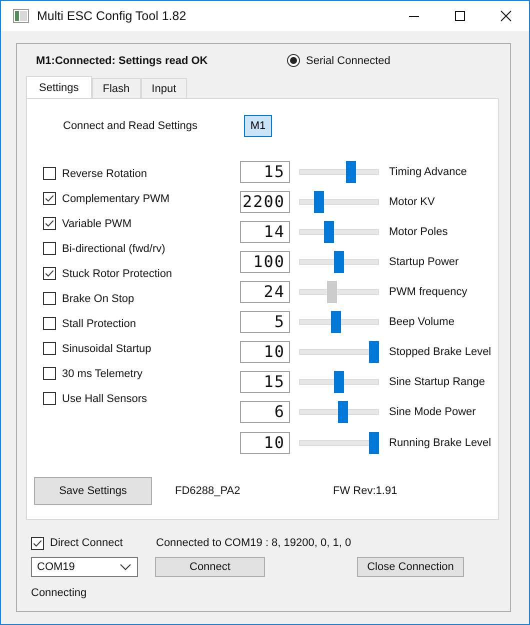  What do you see at coordinates (93, 491) in the screenshot?
I see `save-settings-button: Save Settings` at bounding box center [93, 491].